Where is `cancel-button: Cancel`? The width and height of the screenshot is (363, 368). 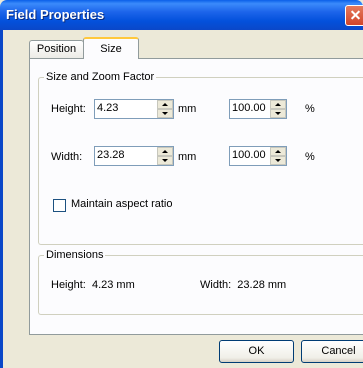
cancel-button: Cancel is located at coordinates (332, 351).